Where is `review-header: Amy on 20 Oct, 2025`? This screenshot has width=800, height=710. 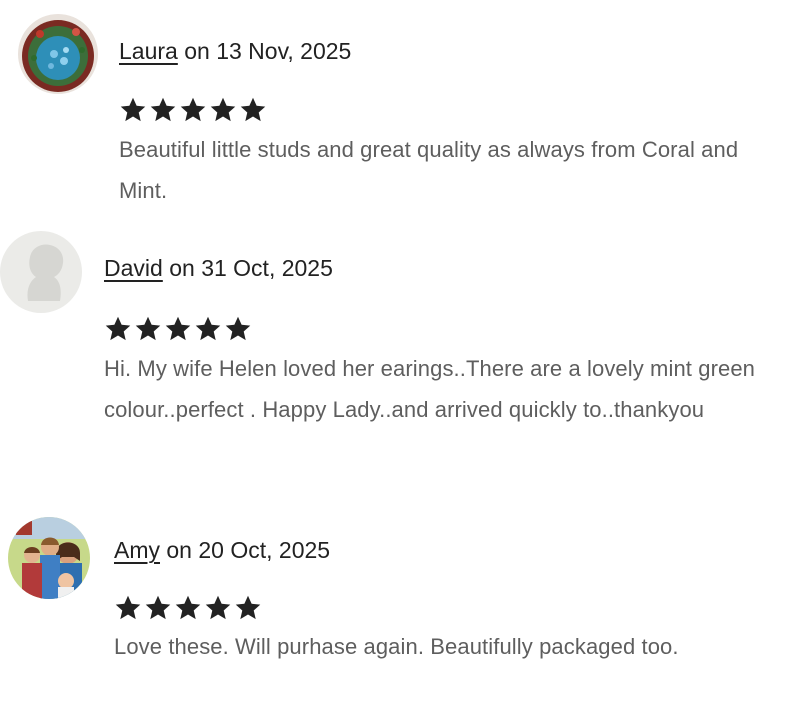
review-header: Amy on 20 Oct, 2025 is located at coordinates (222, 550).